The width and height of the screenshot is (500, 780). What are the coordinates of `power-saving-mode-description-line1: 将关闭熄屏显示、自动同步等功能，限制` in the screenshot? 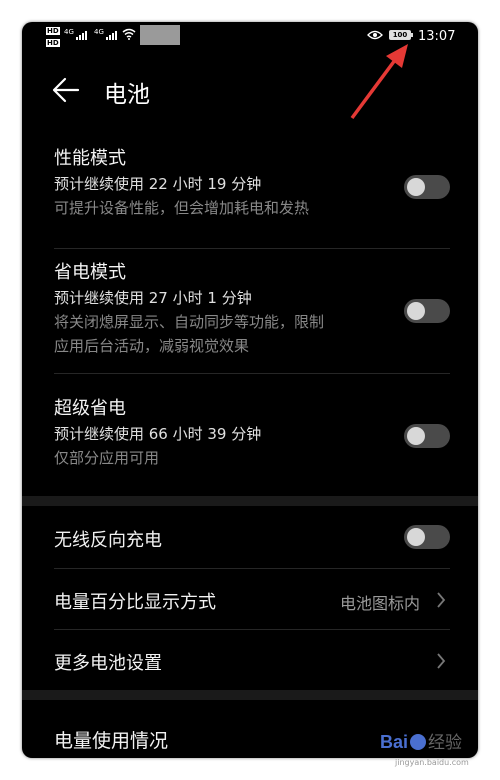 It's located at (189, 322).